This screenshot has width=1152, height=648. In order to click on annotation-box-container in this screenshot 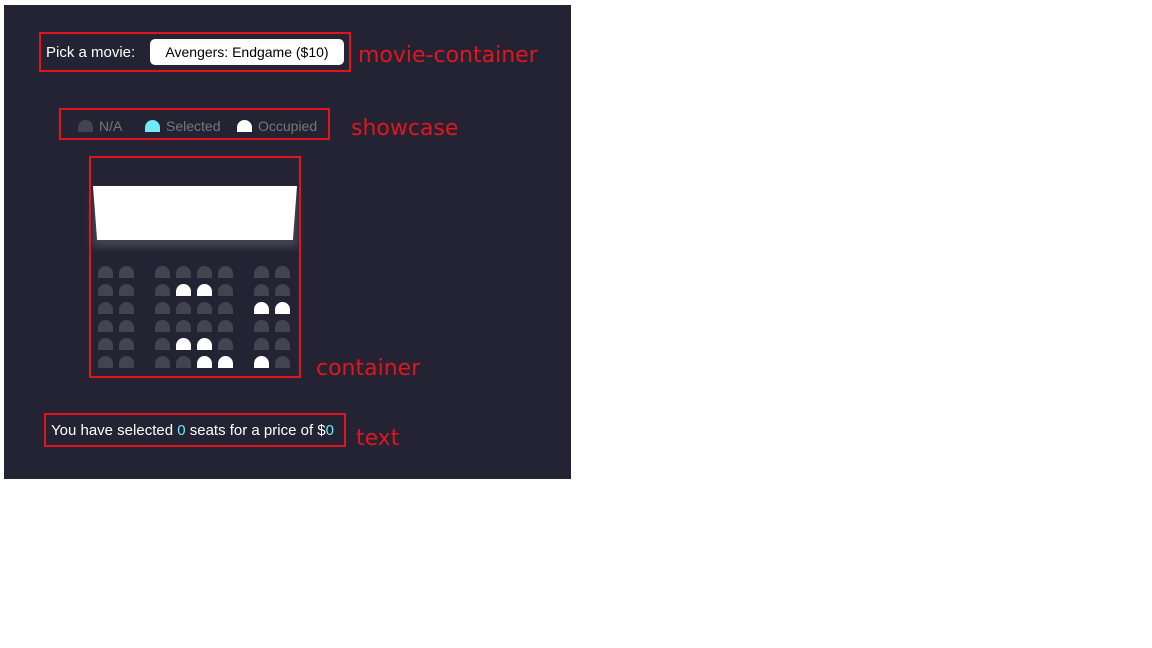, I will do `click(195, 267)`.